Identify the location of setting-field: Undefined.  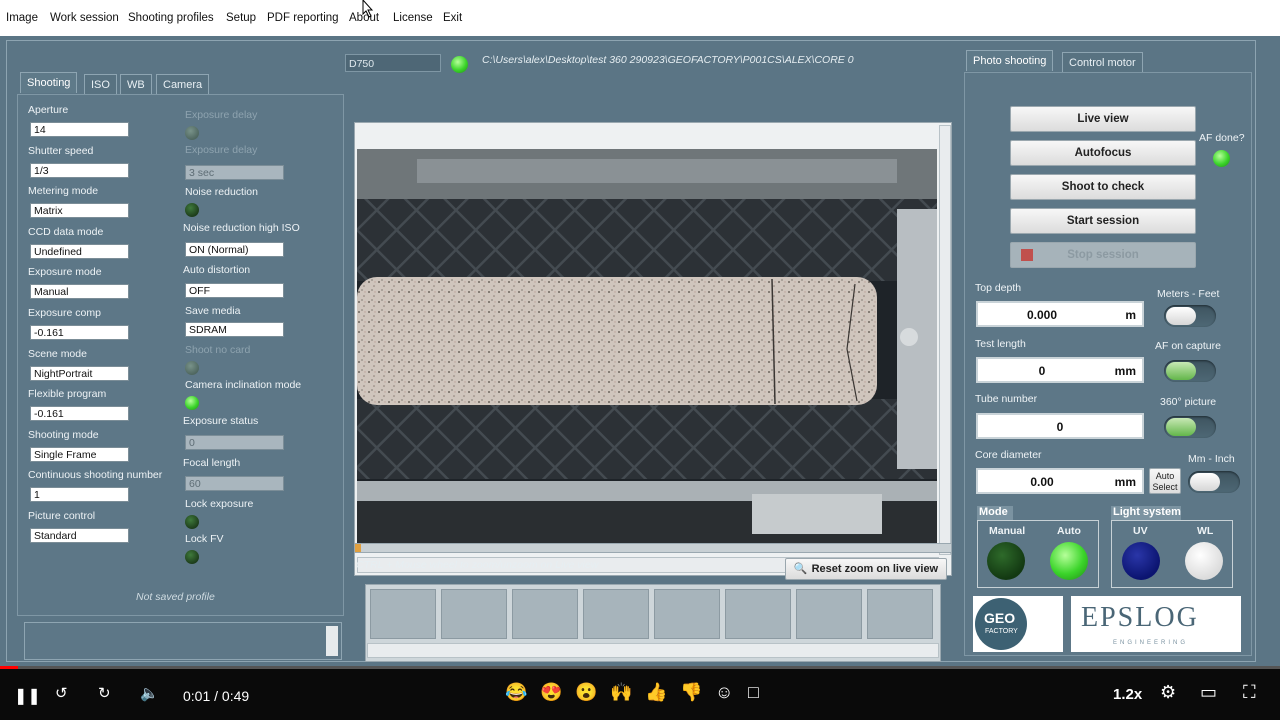
(79, 251).